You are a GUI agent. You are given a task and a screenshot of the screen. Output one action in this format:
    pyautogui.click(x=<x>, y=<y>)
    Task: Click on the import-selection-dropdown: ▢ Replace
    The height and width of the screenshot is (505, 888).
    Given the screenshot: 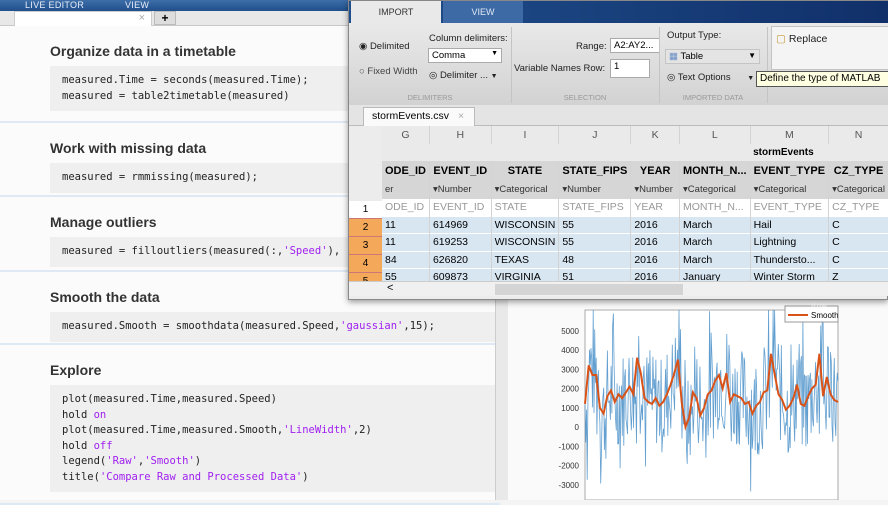 What is the action you would take?
    pyautogui.click(x=829, y=48)
    